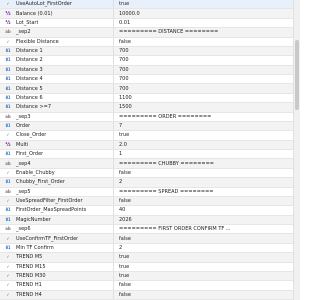 This screenshot has height=300, width=320. I want to click on parameter-value: ========= SPREAD ========, so click(207, 192).